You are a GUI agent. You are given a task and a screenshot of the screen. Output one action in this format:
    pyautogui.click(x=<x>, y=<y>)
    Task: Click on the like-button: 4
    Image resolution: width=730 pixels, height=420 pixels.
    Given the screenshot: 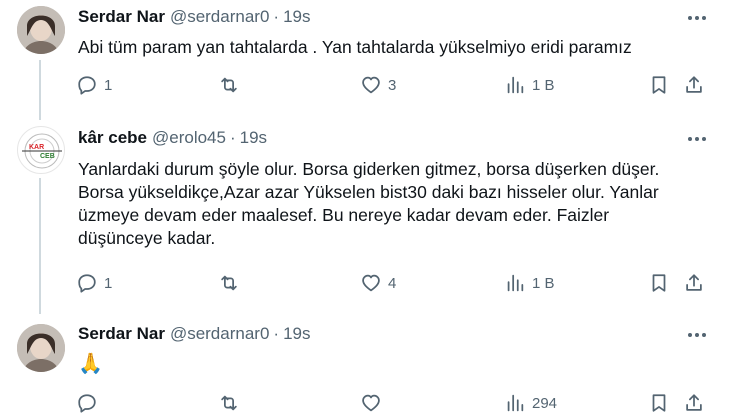 What is the action you would take?
    pyautogui.click(x=378, y=283)
    